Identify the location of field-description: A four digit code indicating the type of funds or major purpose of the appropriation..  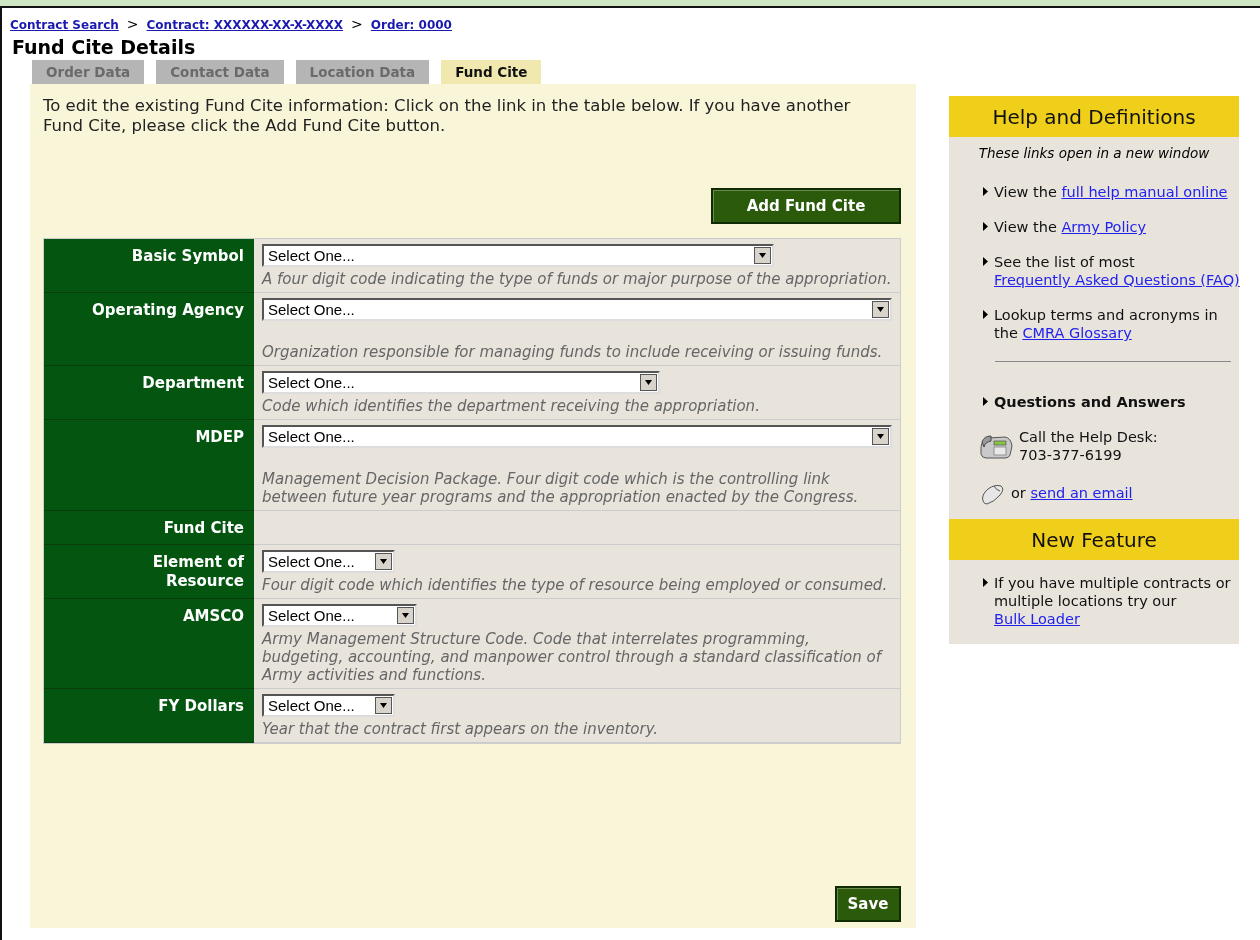
(577, 279).